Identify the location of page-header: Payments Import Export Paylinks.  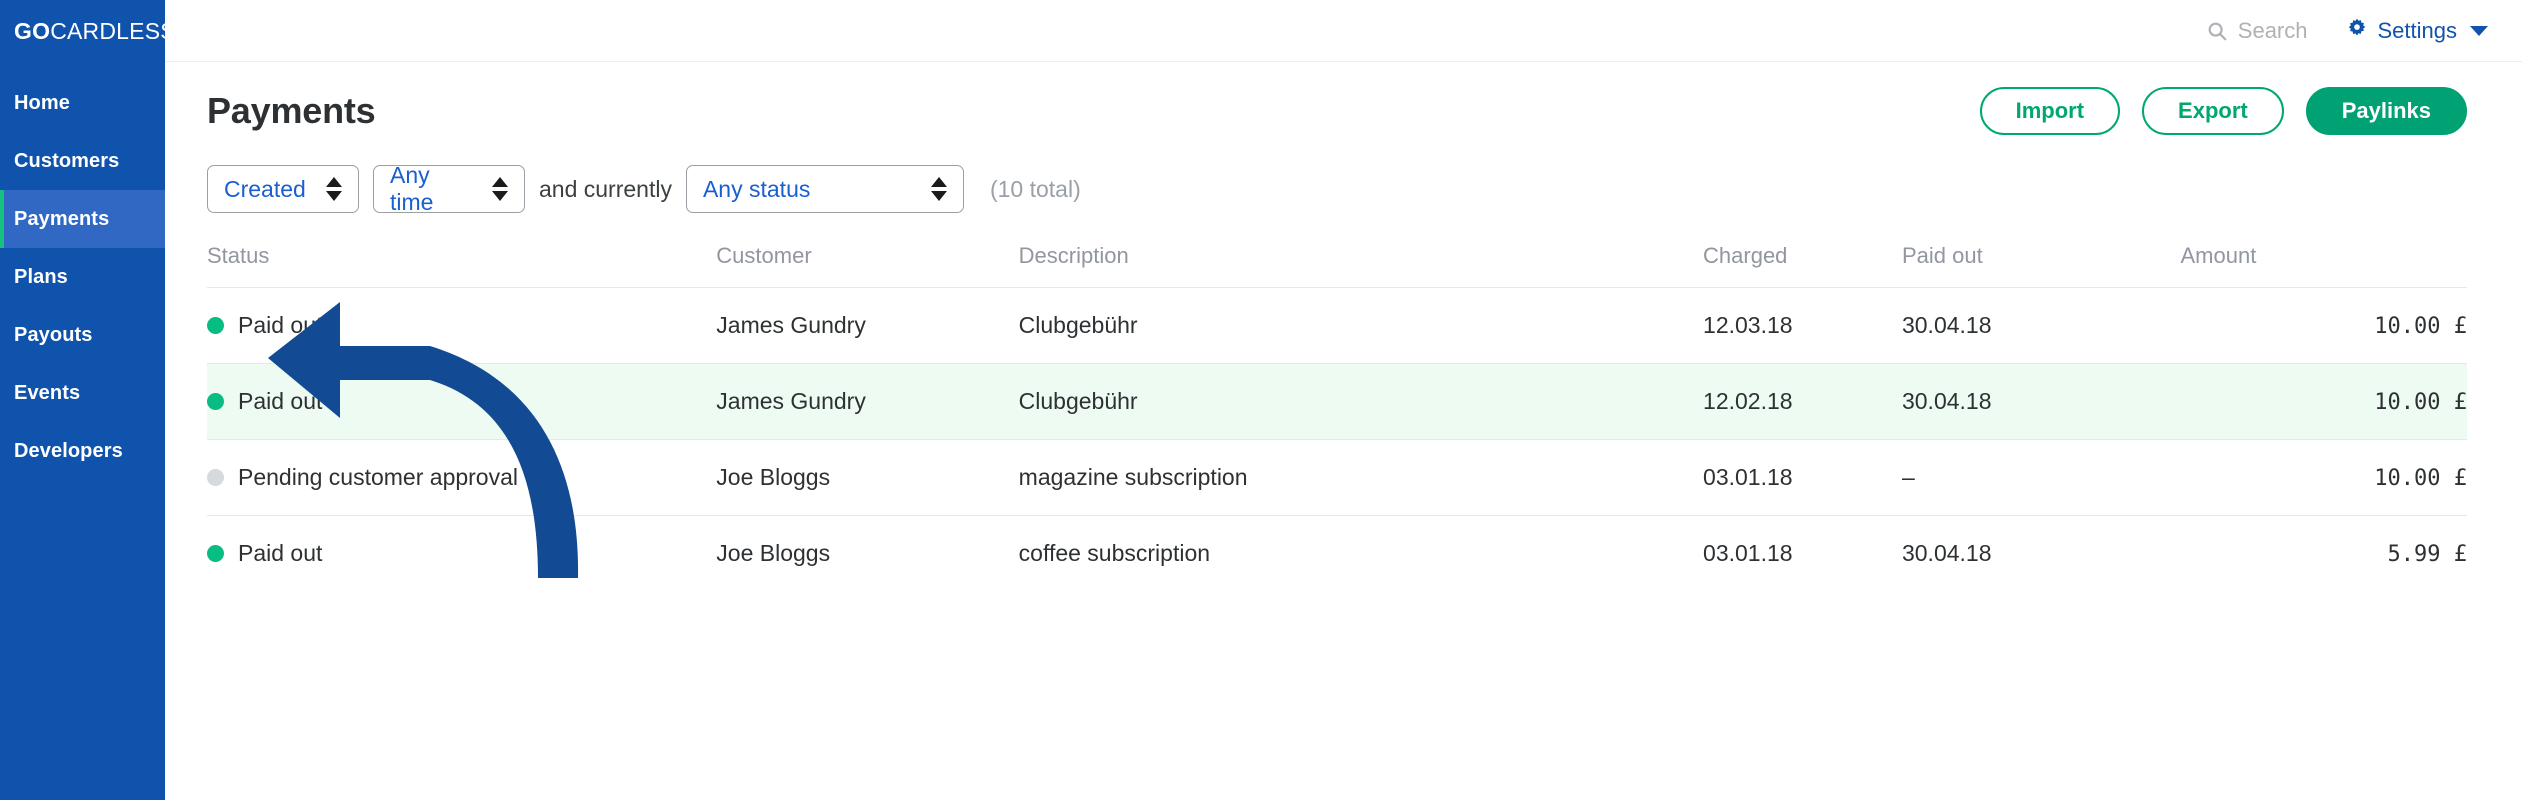
(1337, 98).